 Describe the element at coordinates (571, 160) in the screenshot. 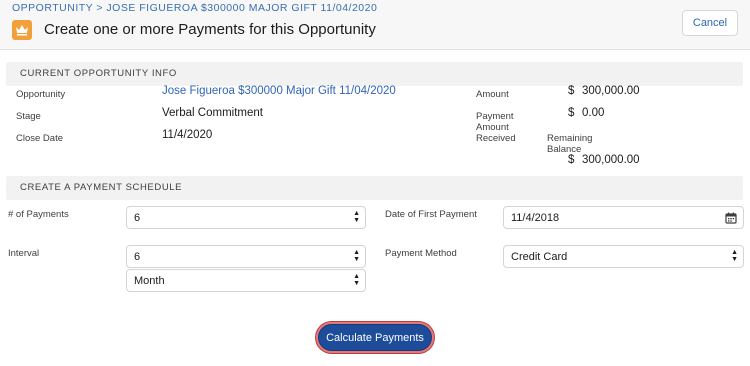

I see `remaining-currency: $` at that location.